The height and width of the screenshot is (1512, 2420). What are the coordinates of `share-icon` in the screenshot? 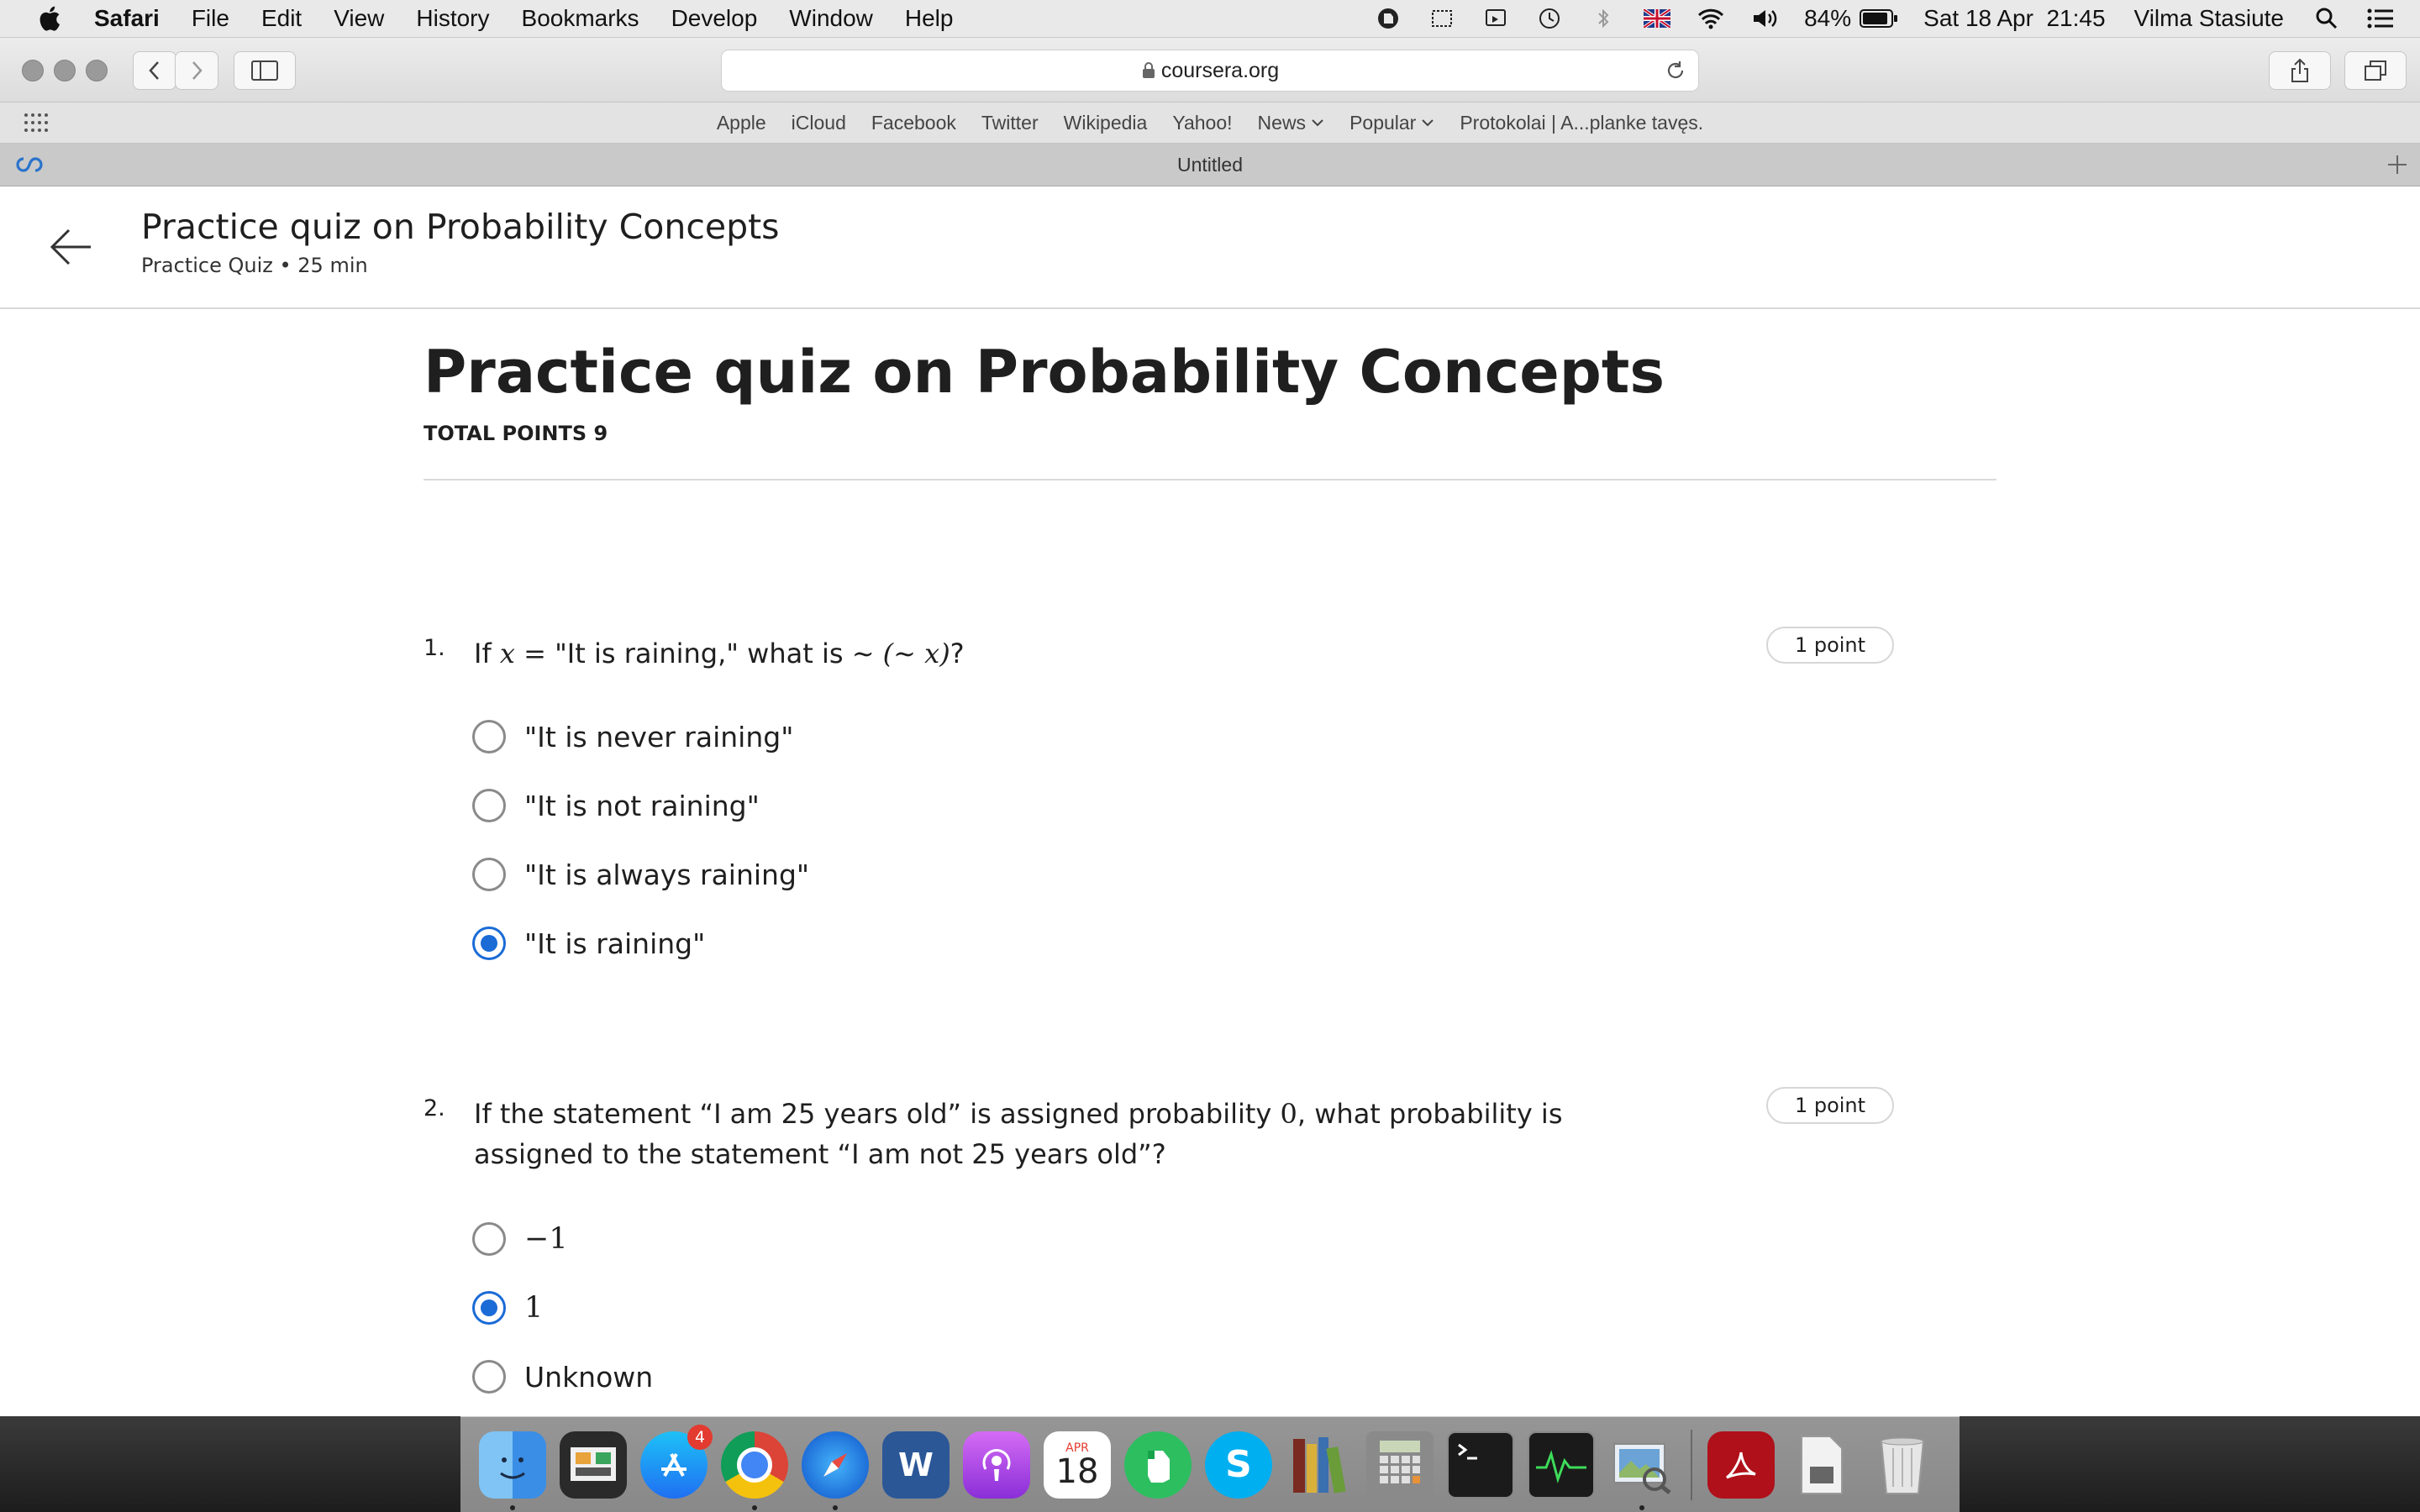 It's located at (2299, 70).